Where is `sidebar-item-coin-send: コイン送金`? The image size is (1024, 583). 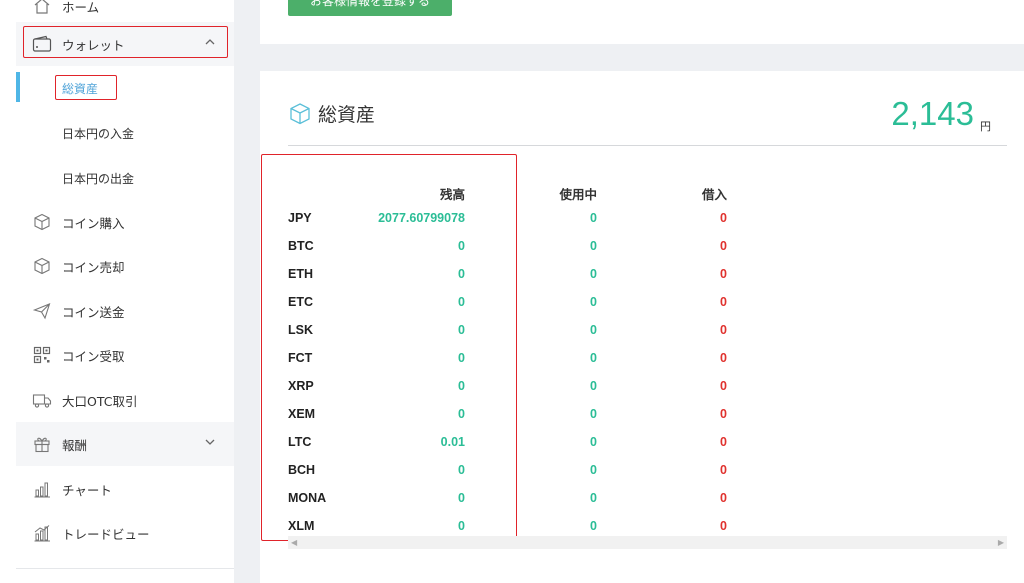 sidebar-item-coin-send: コイン送金 is located at coordinates (125, 311).